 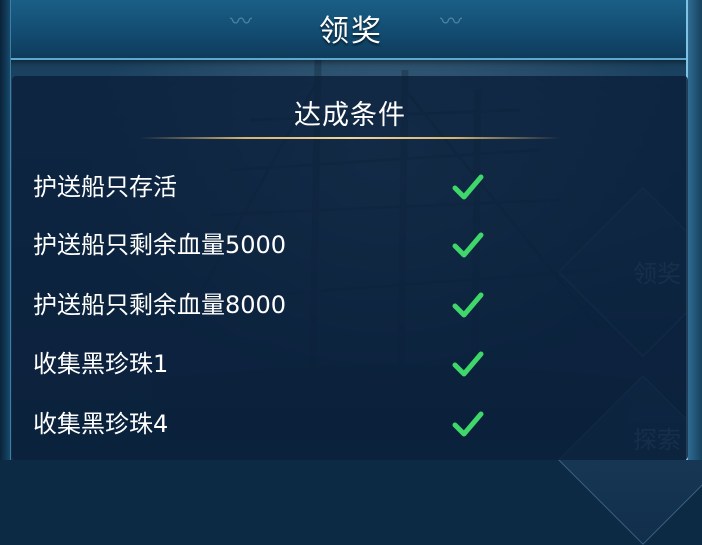 What do you see at coordinates (350, 138) in the screenshot?
I see `title-divider` at bounding box center [350, 138].